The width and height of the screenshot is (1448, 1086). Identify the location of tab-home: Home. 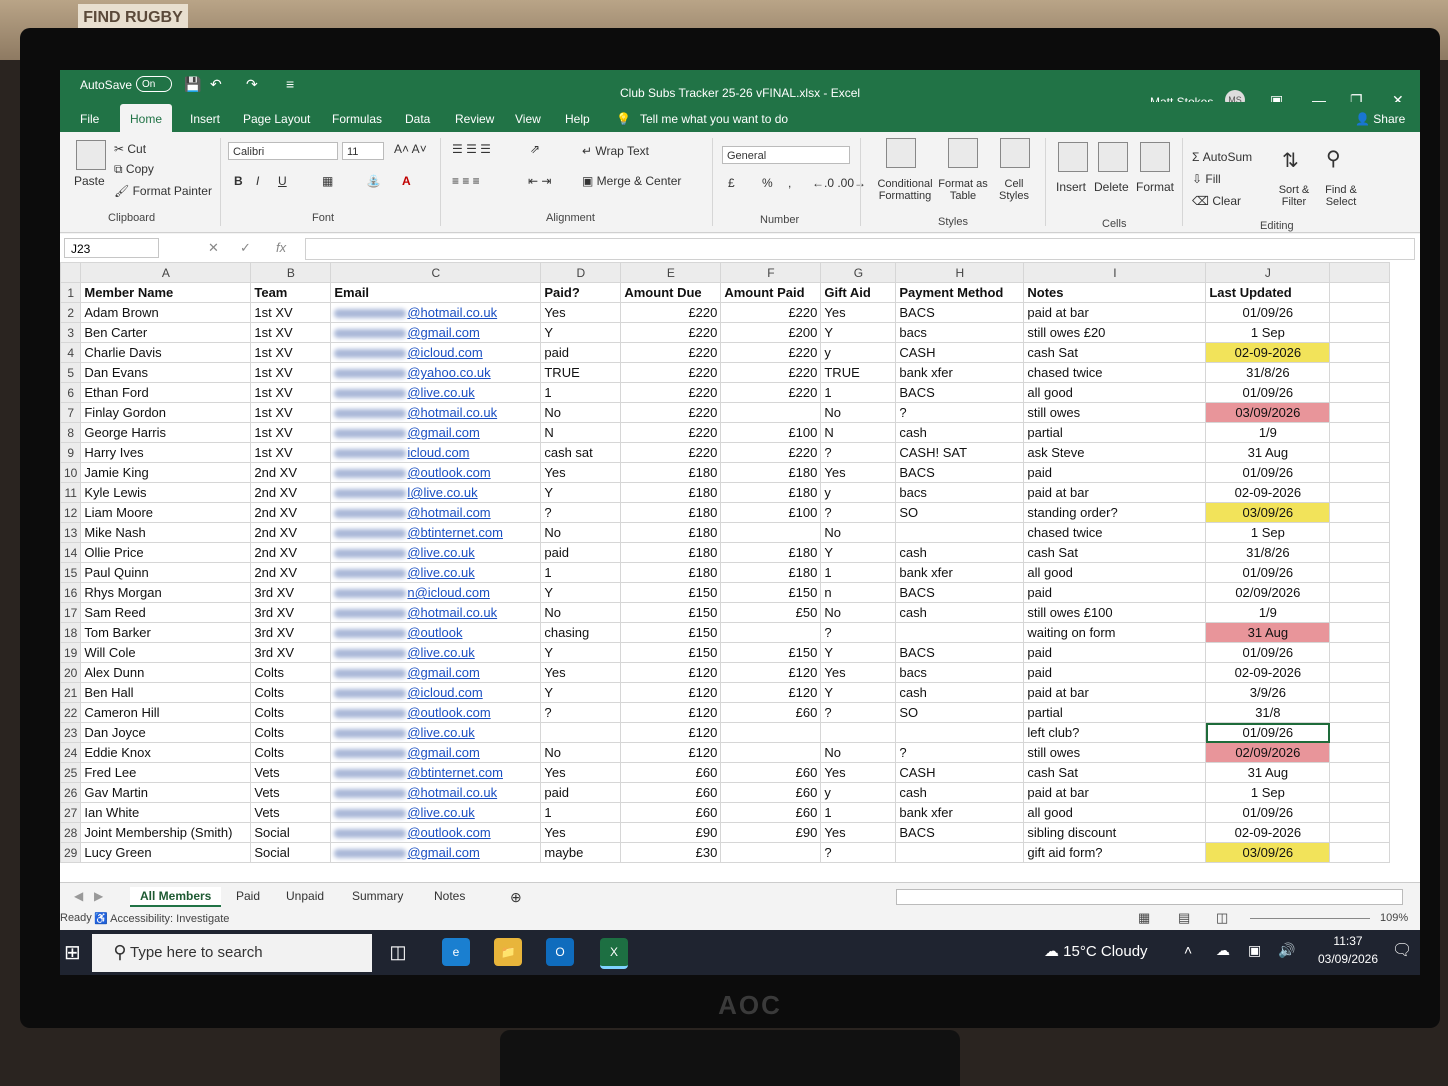
(146, 119).